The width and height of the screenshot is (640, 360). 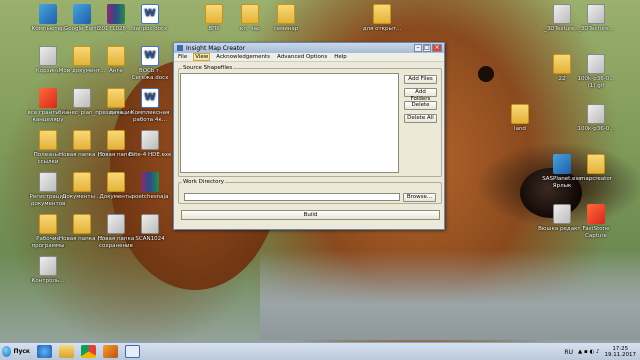 What do you see at coordinates (150, 74) in the screenshot?
I see `desktop-icon-label: ВОСЬ г. Сегежа.docx` at bounding box center [150, 74].